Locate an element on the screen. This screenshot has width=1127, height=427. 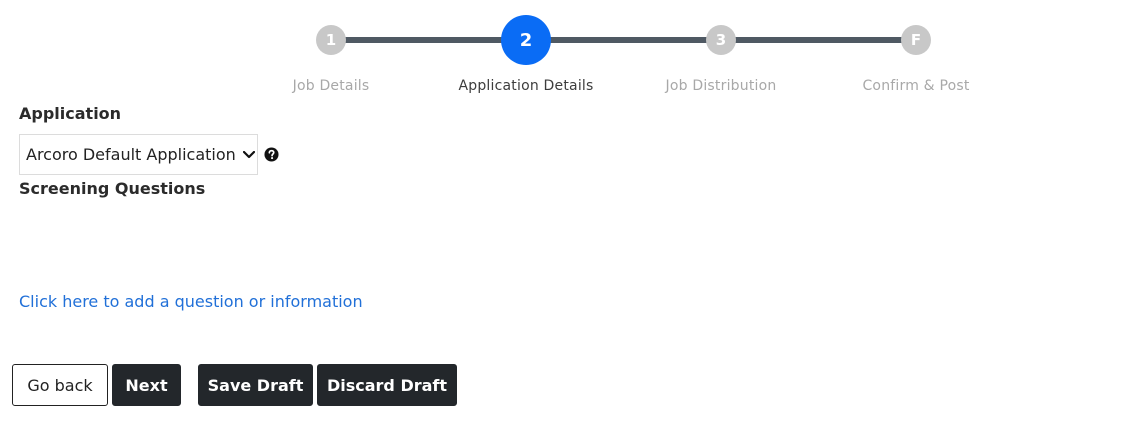
step-3-badge: 3 is located at coordinates (721, 40).